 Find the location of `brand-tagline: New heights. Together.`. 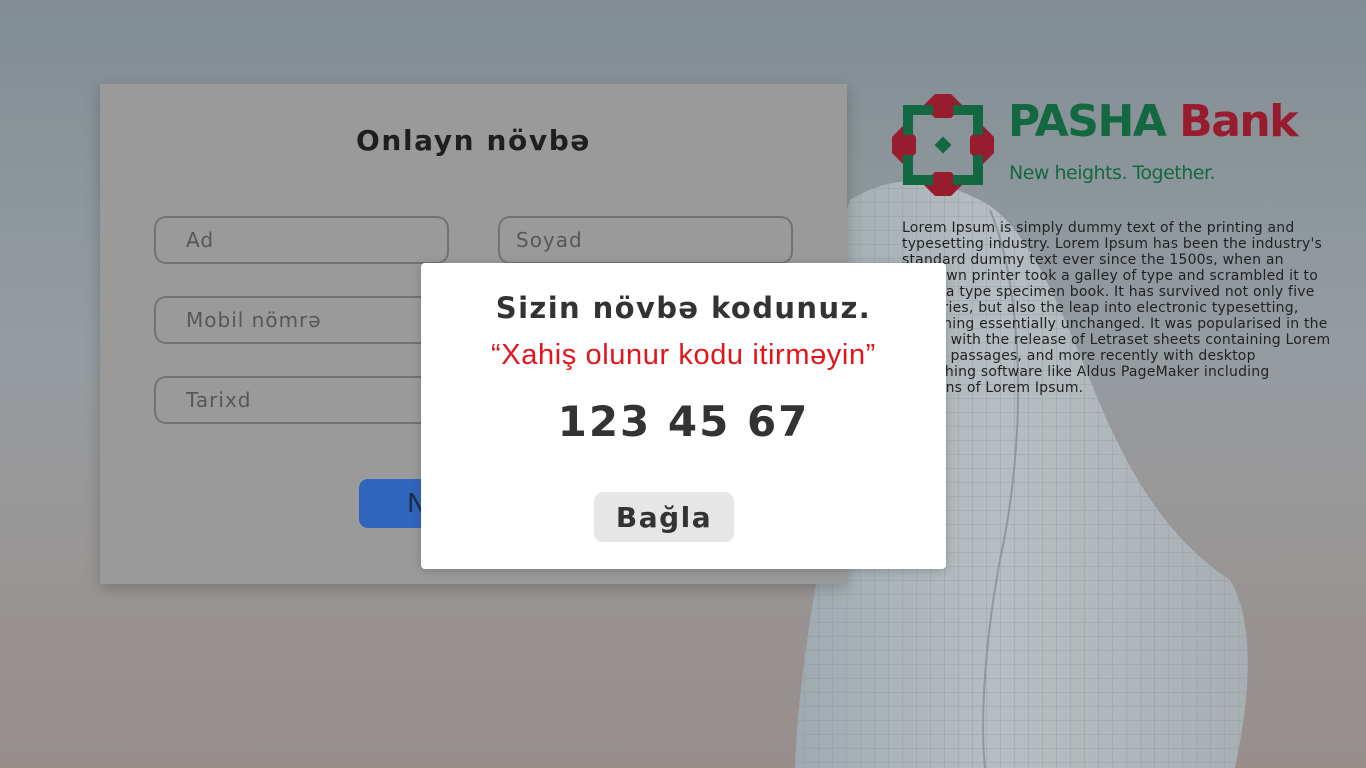

brand-tagline: New heights. Together. is located at coordinates (1112, 173).